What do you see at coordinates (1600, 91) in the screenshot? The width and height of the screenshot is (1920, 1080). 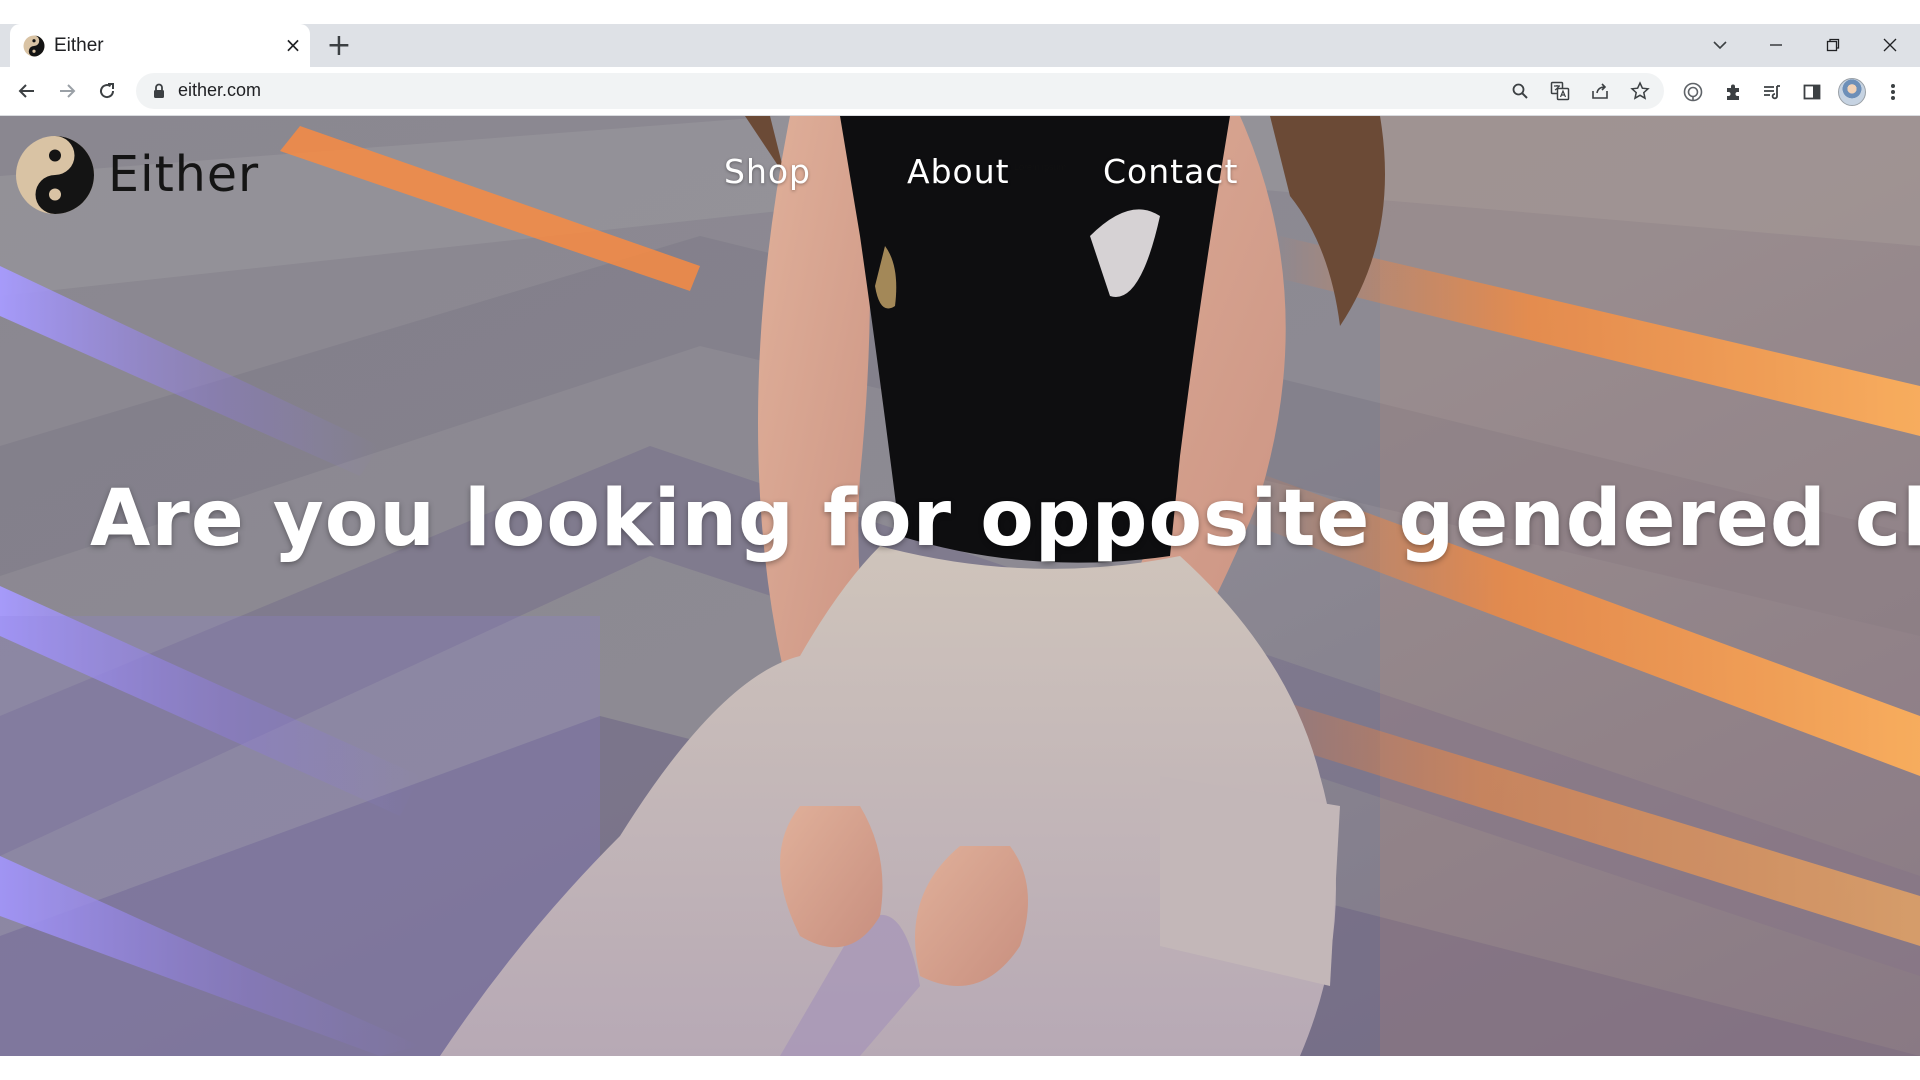 I see `share-icon` at bounding box center [1600, 91].